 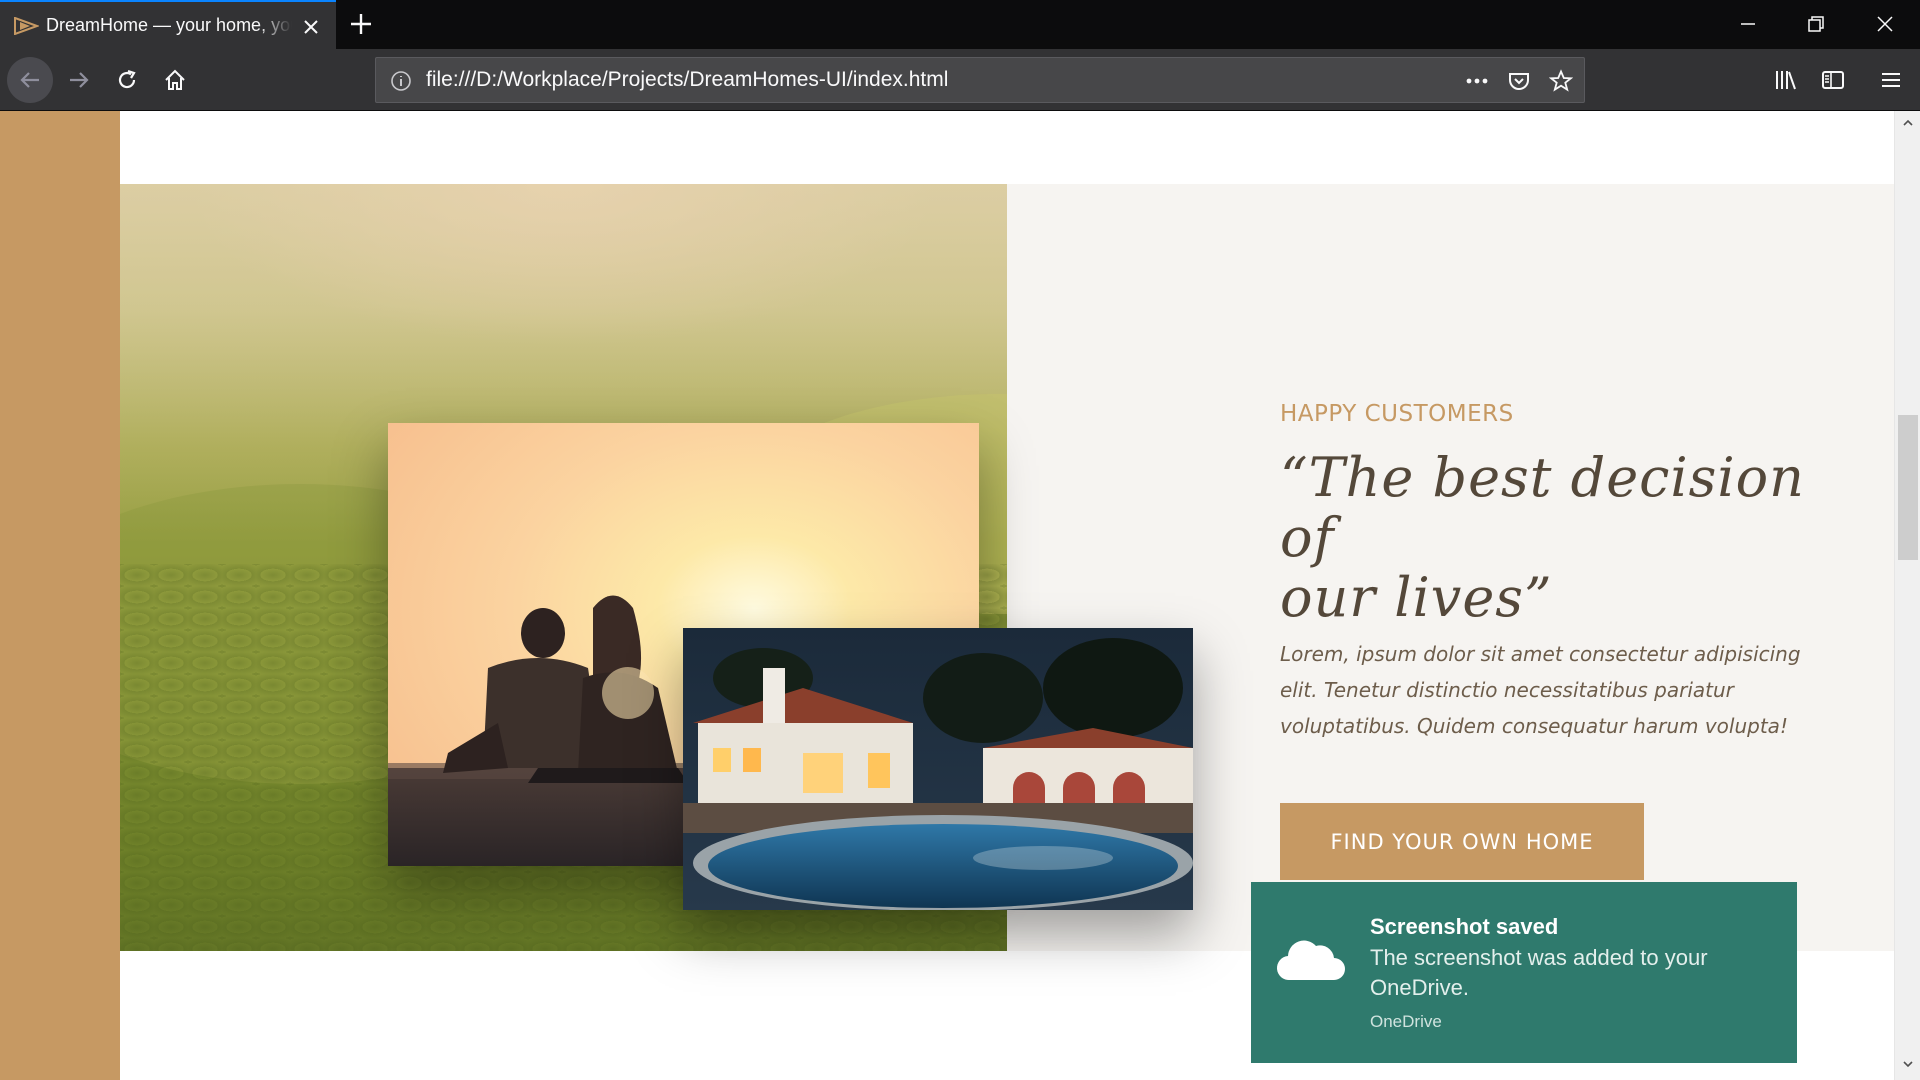 What do you see at coordinates (1477, 81) in the screenshot?
I see `more-icon` at bounding box center [1477, 81].